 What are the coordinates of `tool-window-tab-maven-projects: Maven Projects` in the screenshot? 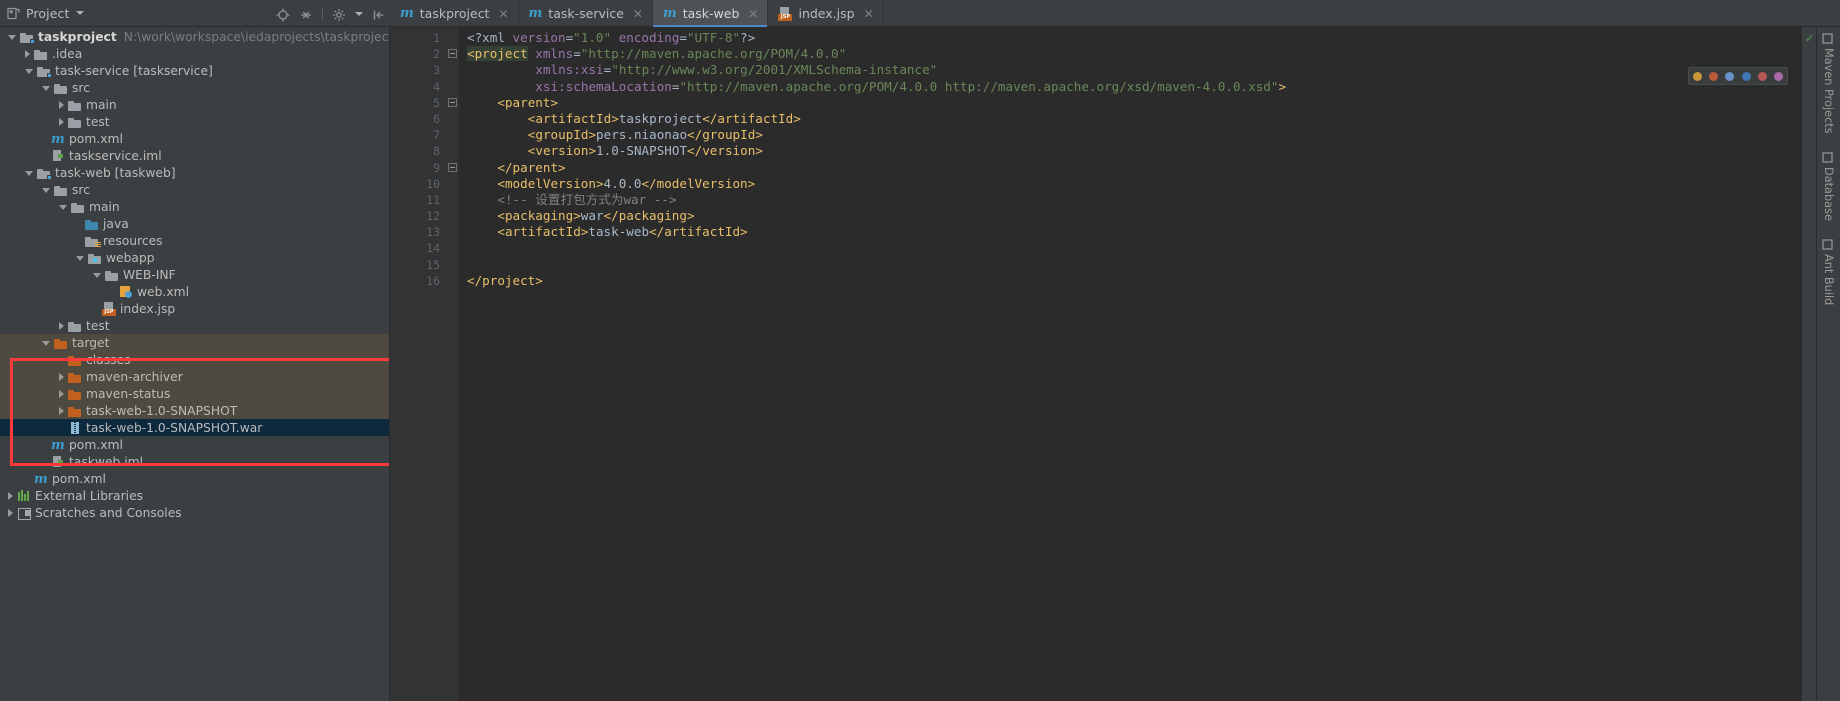 It's located at (1828, 83).